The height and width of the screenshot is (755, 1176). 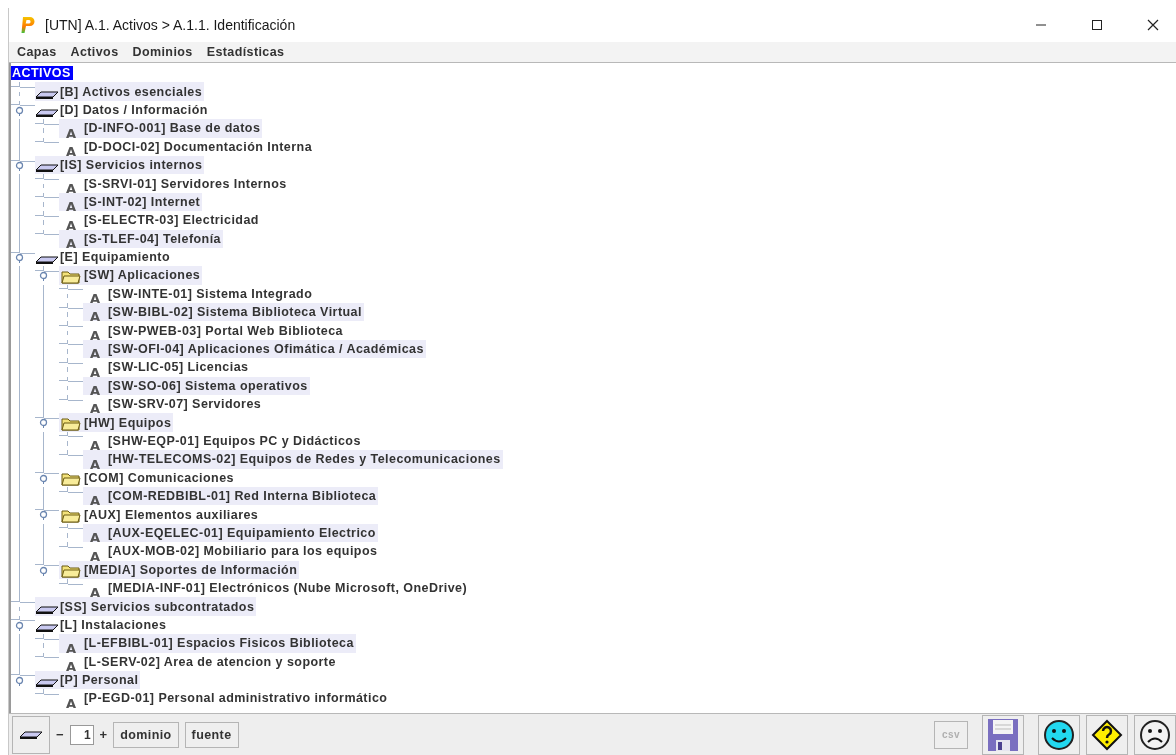 What do you see at coordinates (114, 624) in the screenshot?
I see `tree-node-label: [L] Instalaciones` at bounding box center [114, 624].